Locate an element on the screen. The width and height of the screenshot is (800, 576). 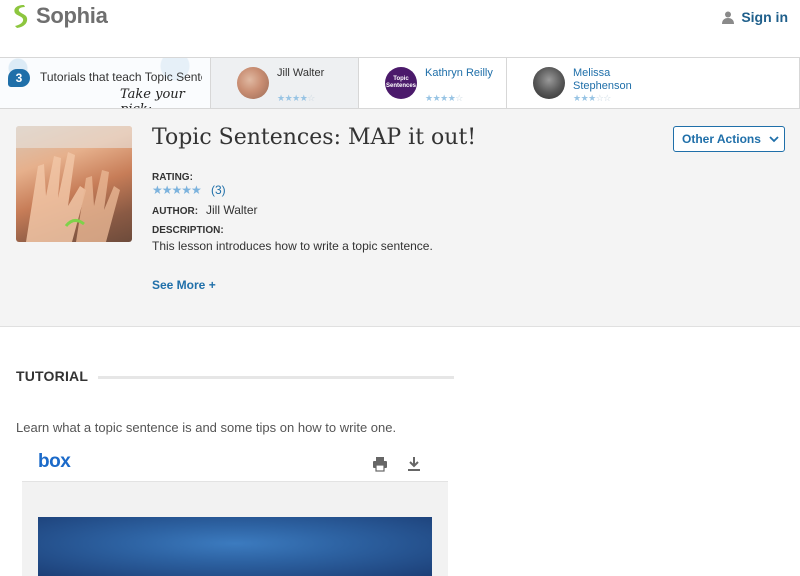
print-icon is located at coordinates (380, 464).